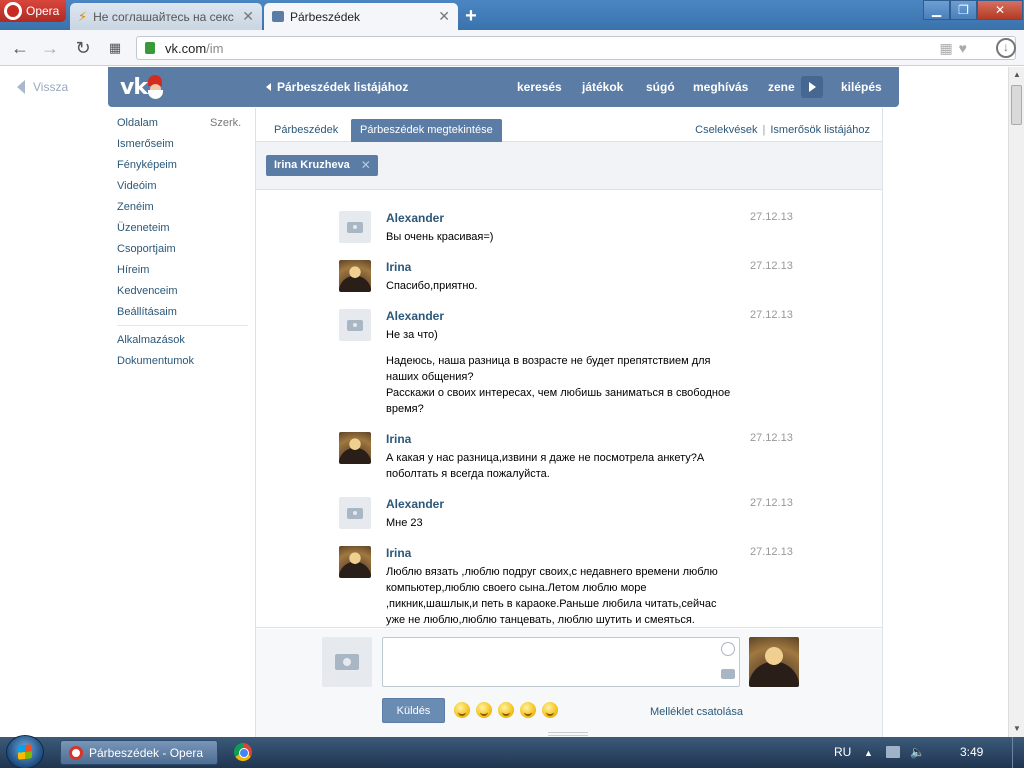 This screenshot has height=768, width=1024. Describe the element at coordinates (539, 87) in the screenshot. I see `nav-search: keresés` at that location.